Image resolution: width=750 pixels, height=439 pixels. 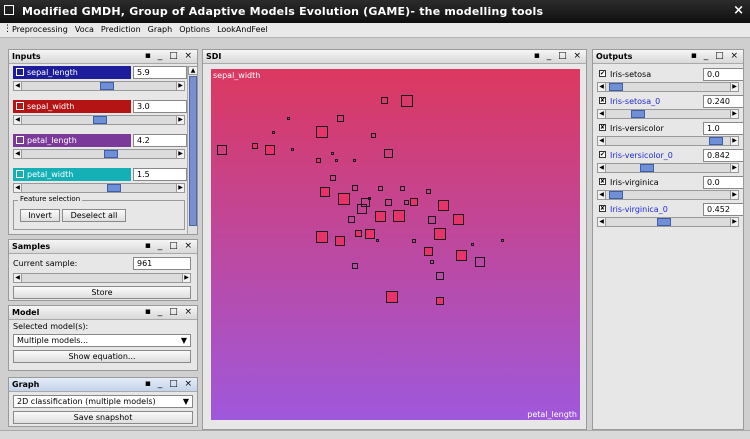 What do you see at coordinates (183, 340) in the screenshot?
I see `dropdown-arrow-icon: ▼` at bounding box center [183, 340].